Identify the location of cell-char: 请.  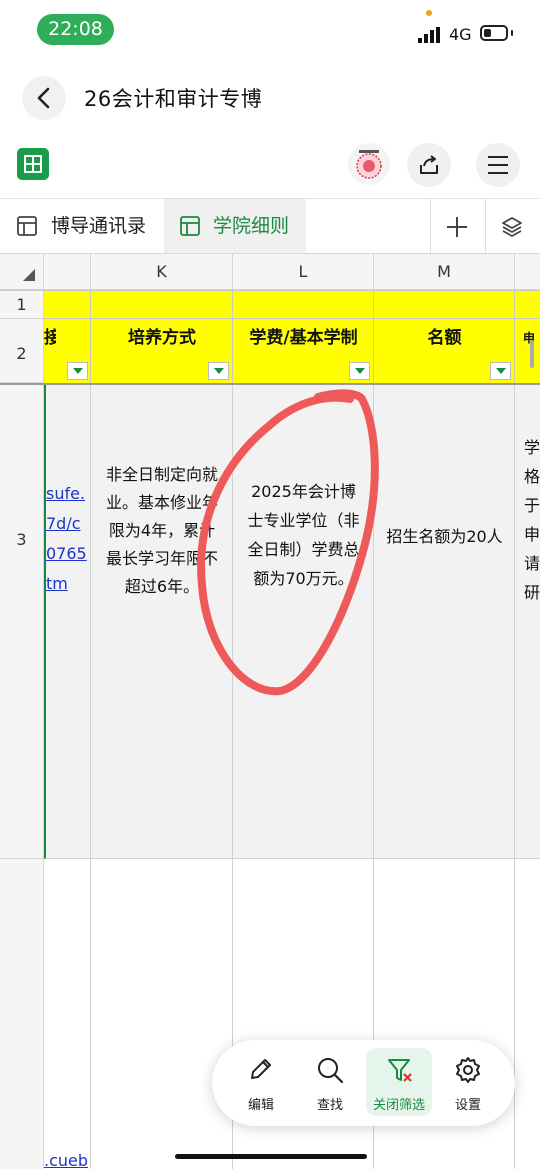
(532, 563).